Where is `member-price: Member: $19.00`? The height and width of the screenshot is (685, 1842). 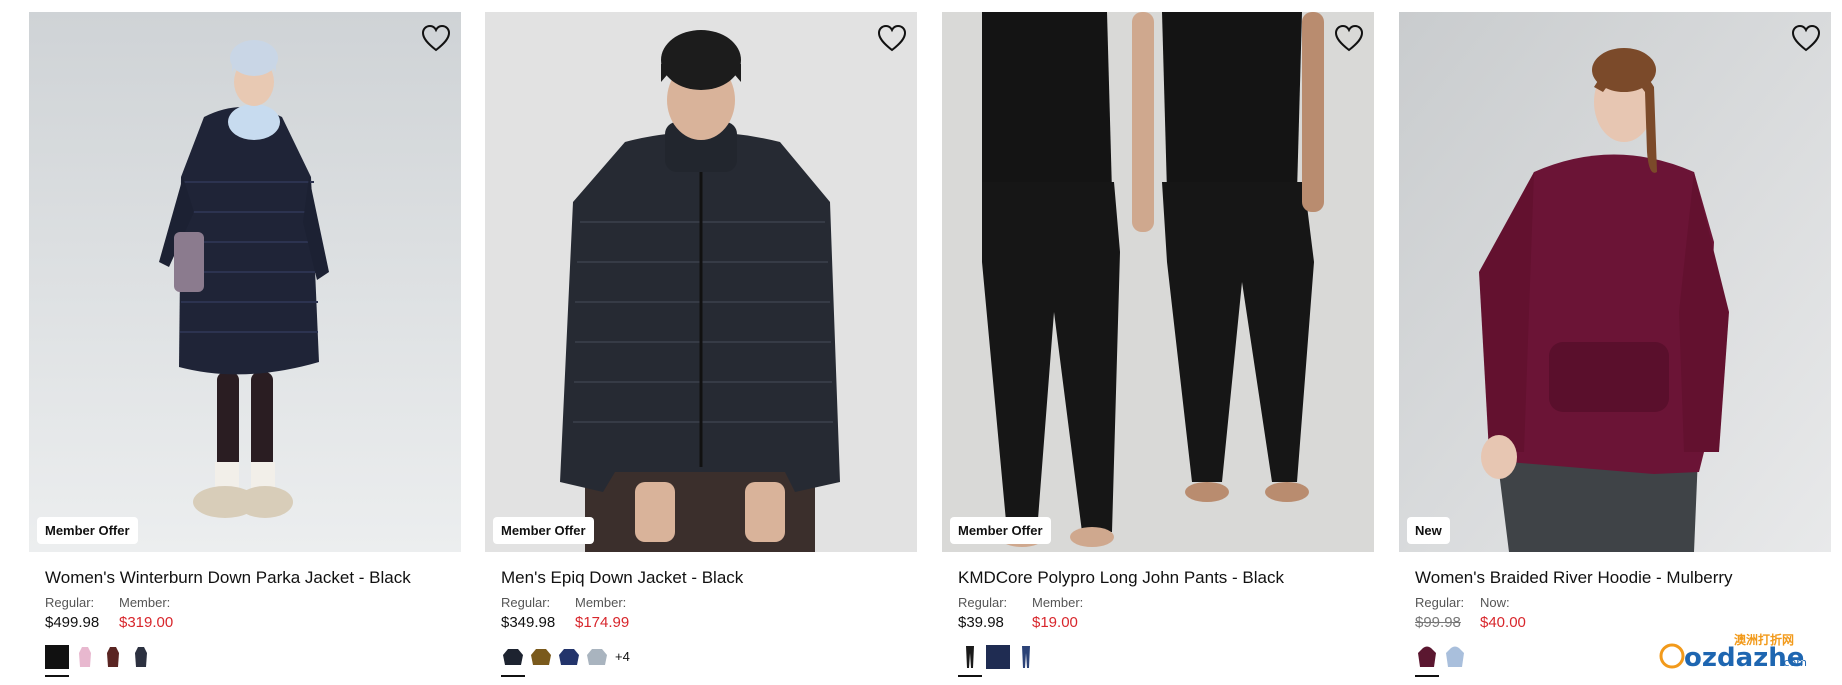
member-price: Member: $19.00 is located at coordinates (1057, 614).